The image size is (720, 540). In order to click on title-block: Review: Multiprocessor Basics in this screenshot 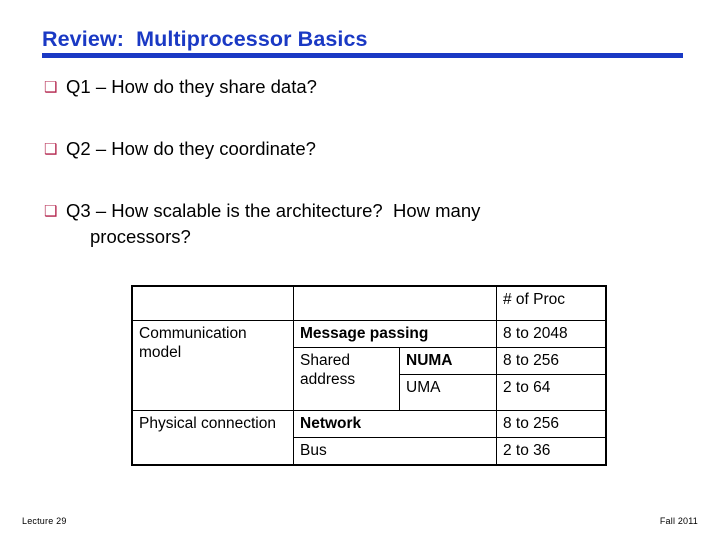, I will do `click(364, 43)`.